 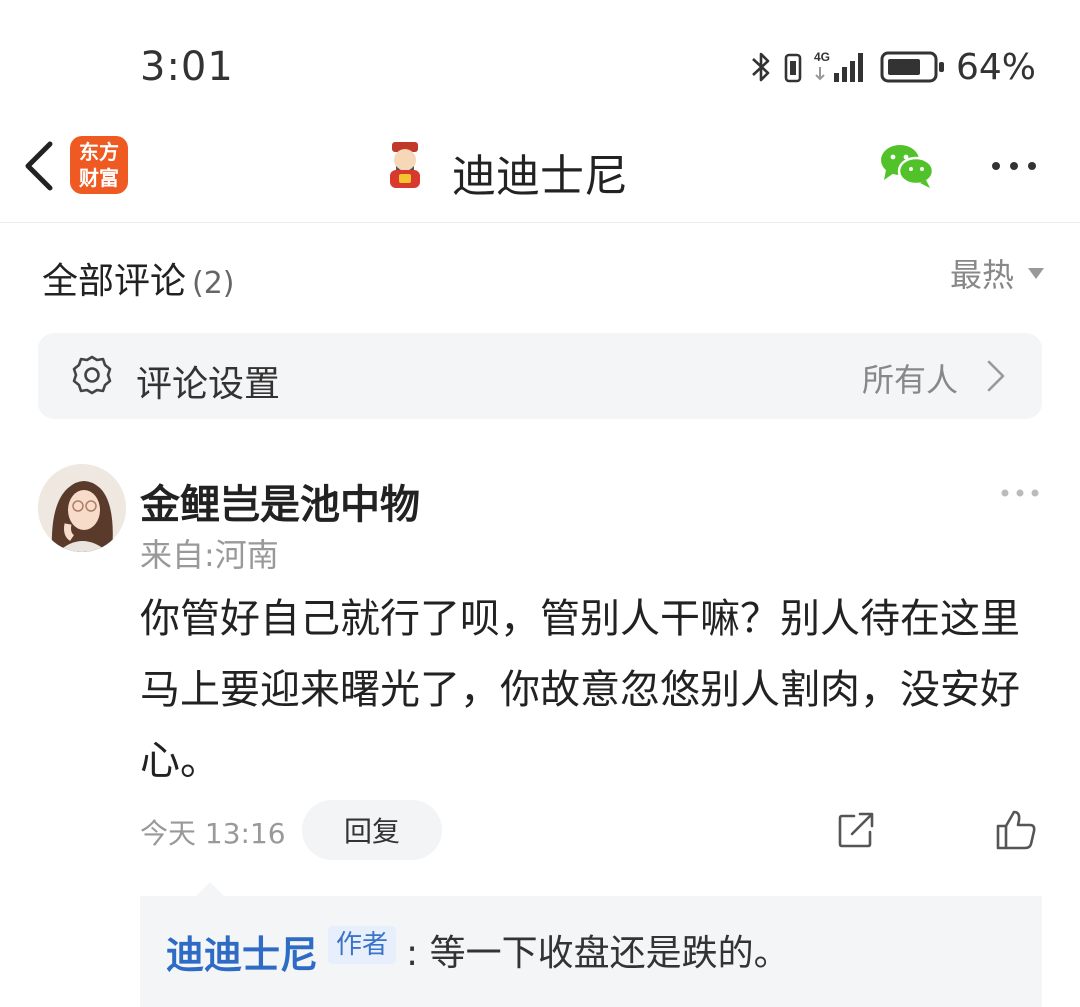 I want to click on signal-icon: 4G, so click(x=838, y=66).